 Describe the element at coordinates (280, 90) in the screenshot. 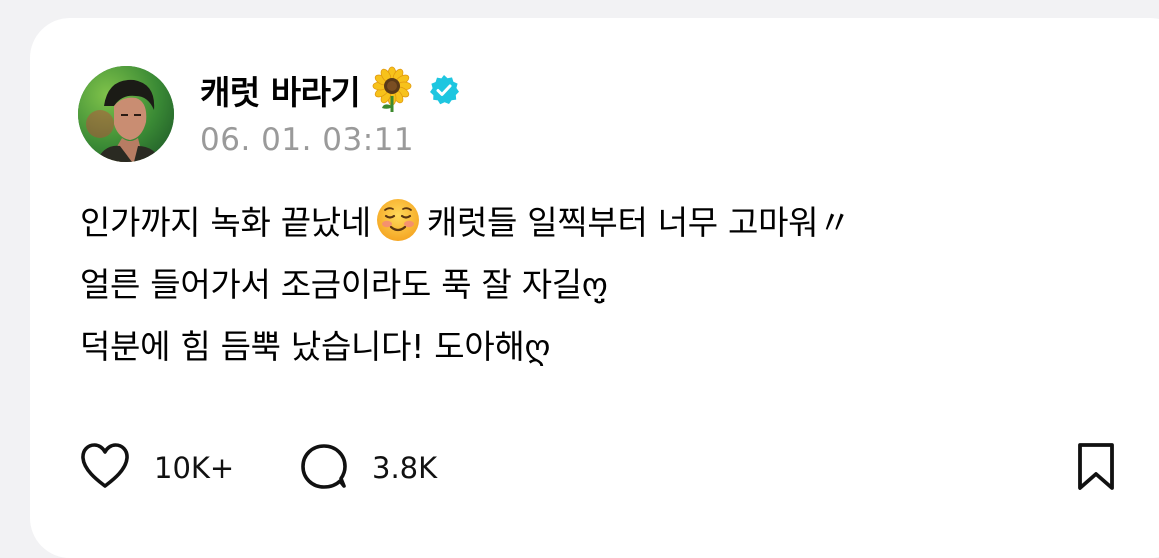

I see `author-name: 캐럿 바라기` at that location.